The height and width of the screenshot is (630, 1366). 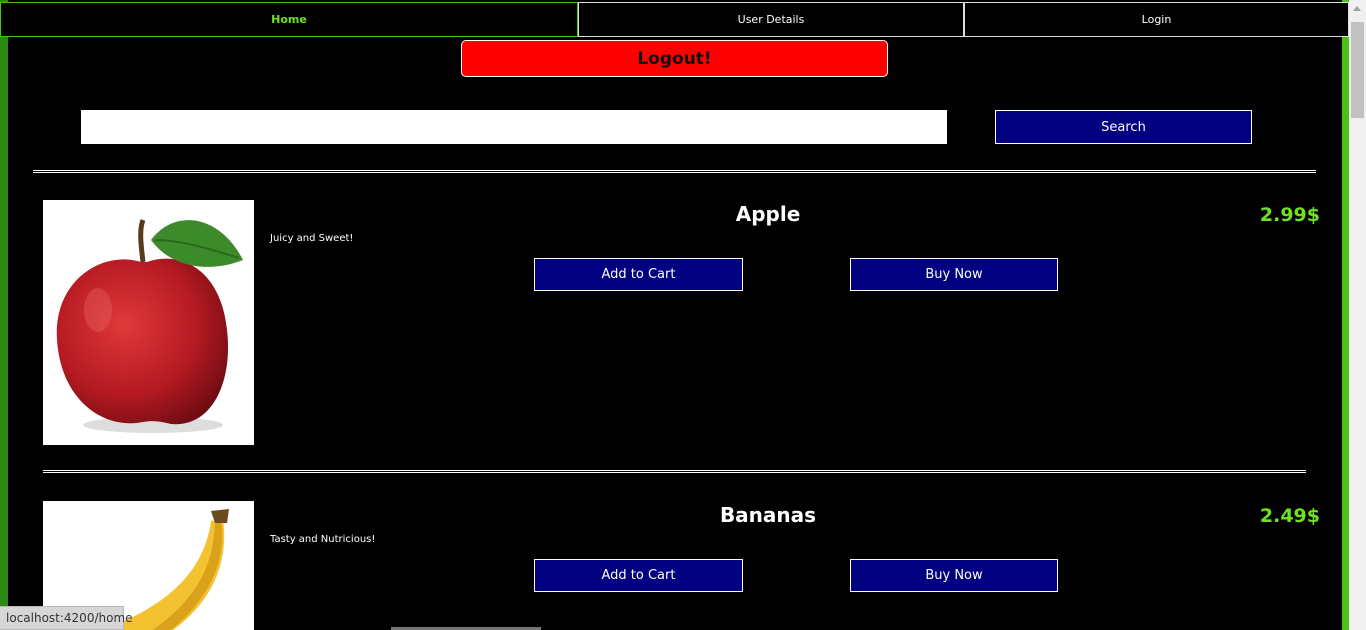 I want to click on nav-login: Login, so click(x=1156, y=19).